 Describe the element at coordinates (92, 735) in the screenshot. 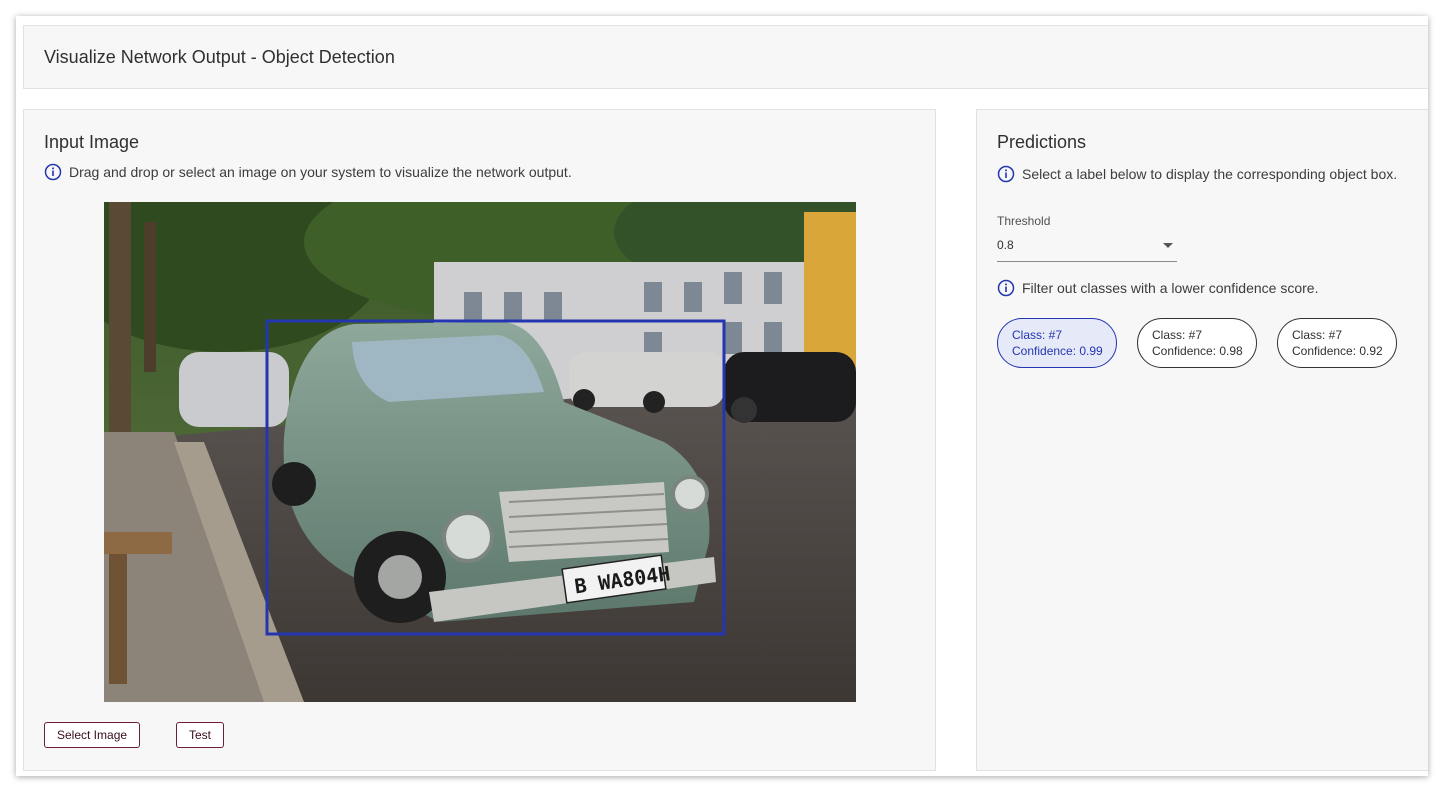

I see `select-image-button: Select Image` at that location.